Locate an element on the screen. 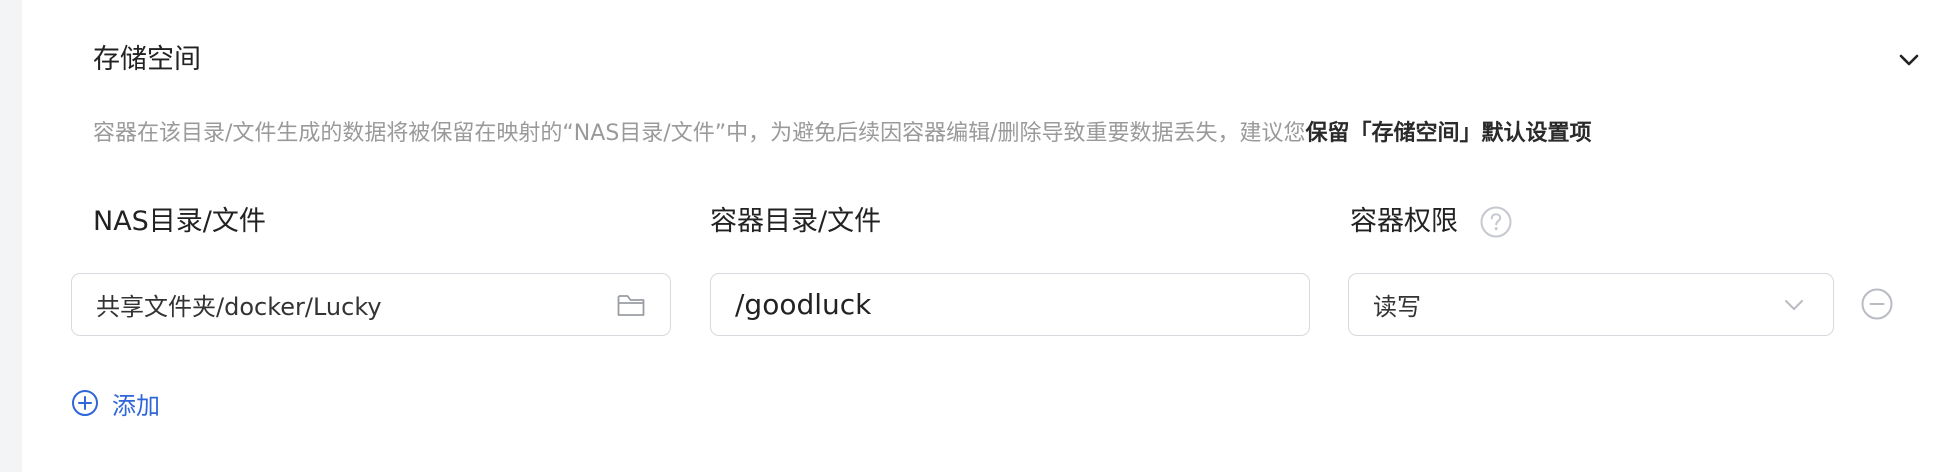  help-icon is located at coordinates (1496, 222).